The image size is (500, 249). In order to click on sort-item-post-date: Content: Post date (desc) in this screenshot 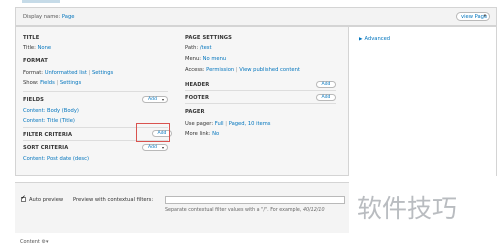, I will do `click(56, 159)`.